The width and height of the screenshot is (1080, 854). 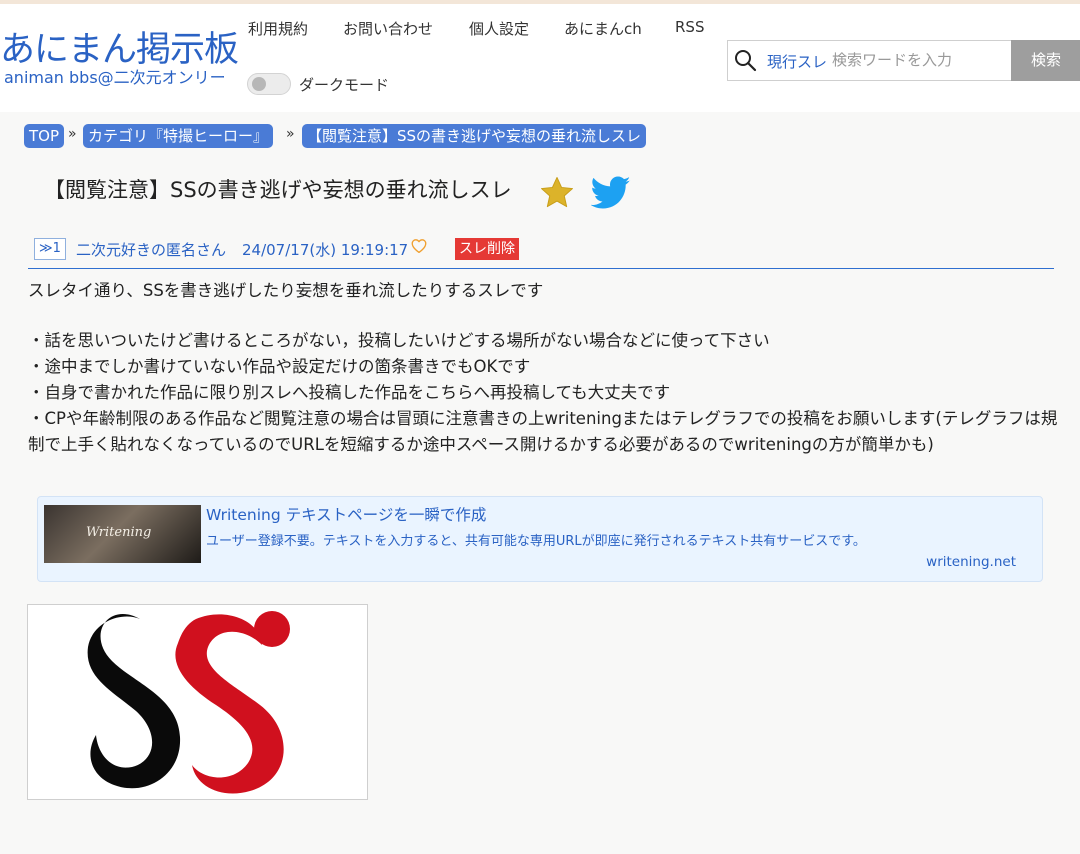 I want to click on nav-terms: 利用規約, so click(x=278, y=28).